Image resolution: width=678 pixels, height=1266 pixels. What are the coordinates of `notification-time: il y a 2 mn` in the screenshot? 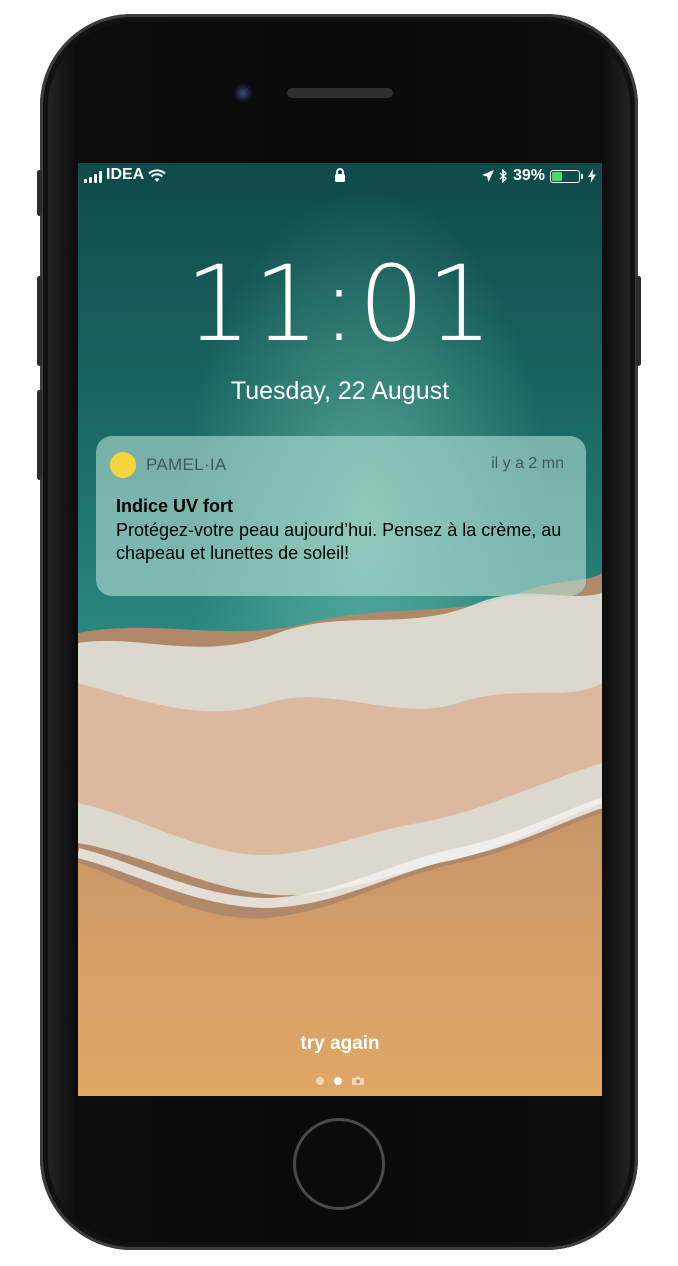 It's located at (527, 463).